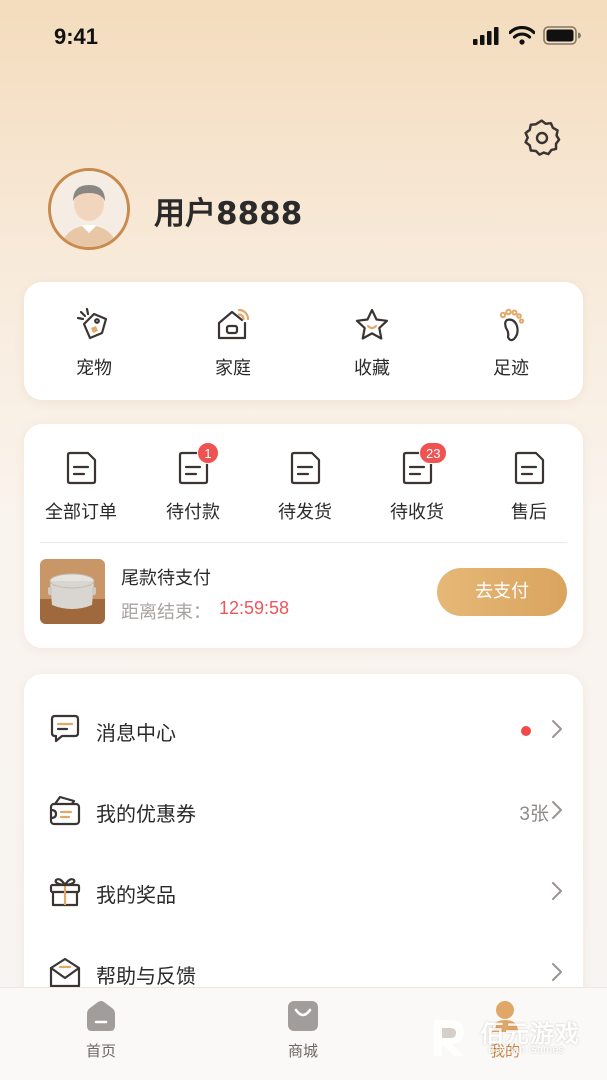  I want to click on tab-home: 首页, so click(101, 1030).